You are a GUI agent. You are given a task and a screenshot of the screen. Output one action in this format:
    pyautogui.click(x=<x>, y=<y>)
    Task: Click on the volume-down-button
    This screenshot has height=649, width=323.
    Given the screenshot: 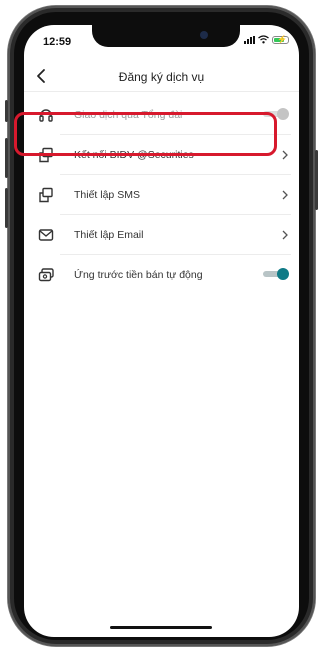 What is the action you would take?
    pyautogui.click(x=6, y=208)
    